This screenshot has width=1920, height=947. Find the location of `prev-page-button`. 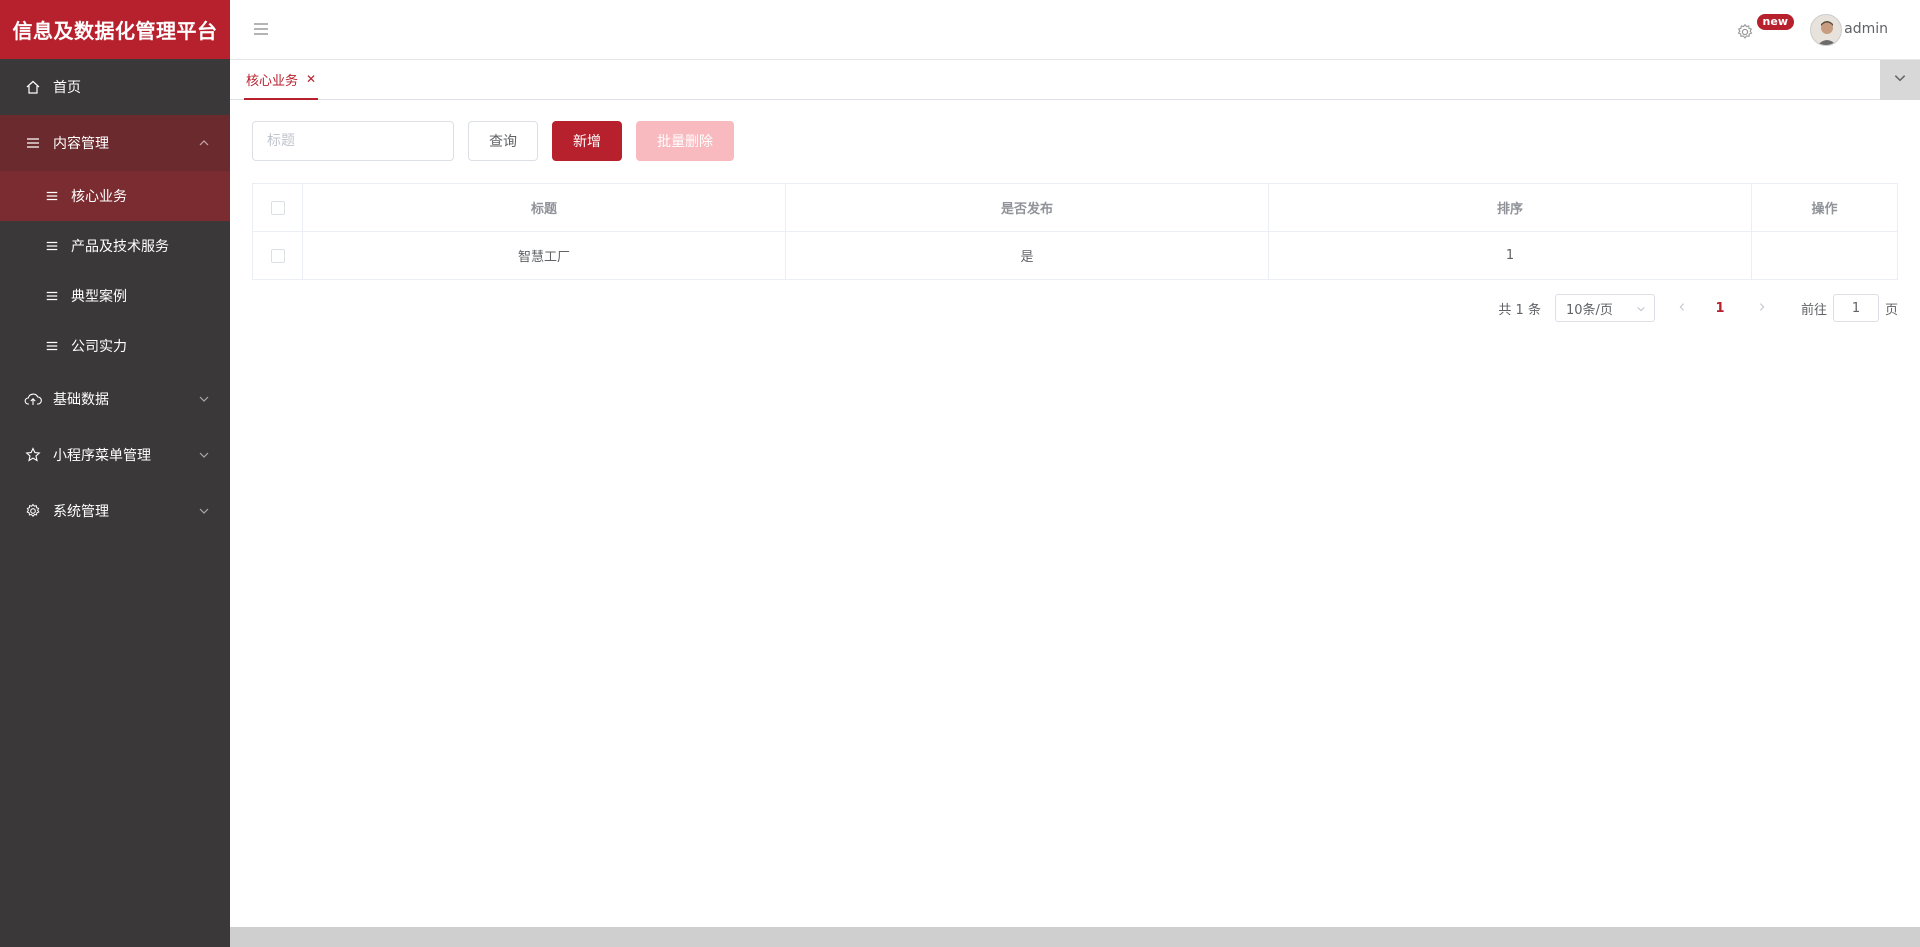

prev-page-button is located at coordinates (1682, 308).